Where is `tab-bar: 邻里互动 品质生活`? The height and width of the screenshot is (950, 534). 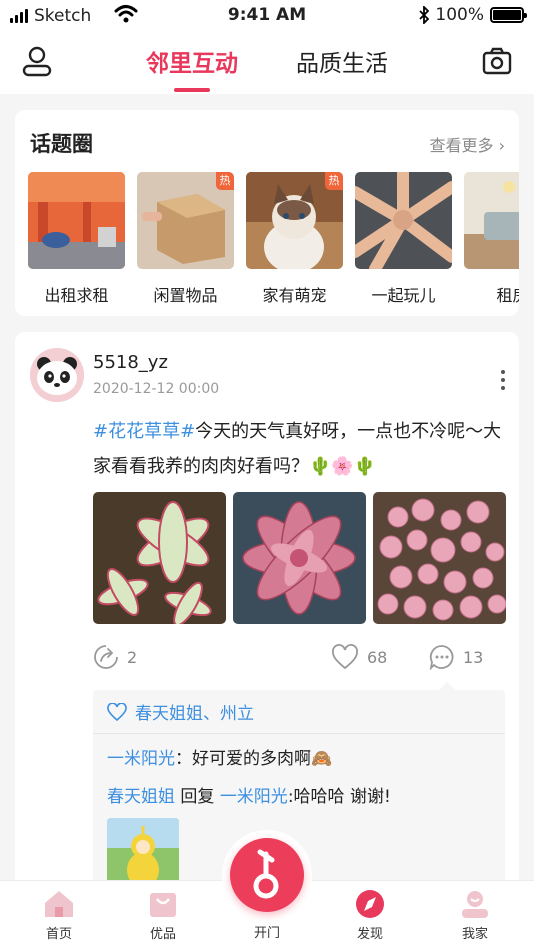 tab-bar: 邻里互动 品质生活 is located at coordinates (267, 61).